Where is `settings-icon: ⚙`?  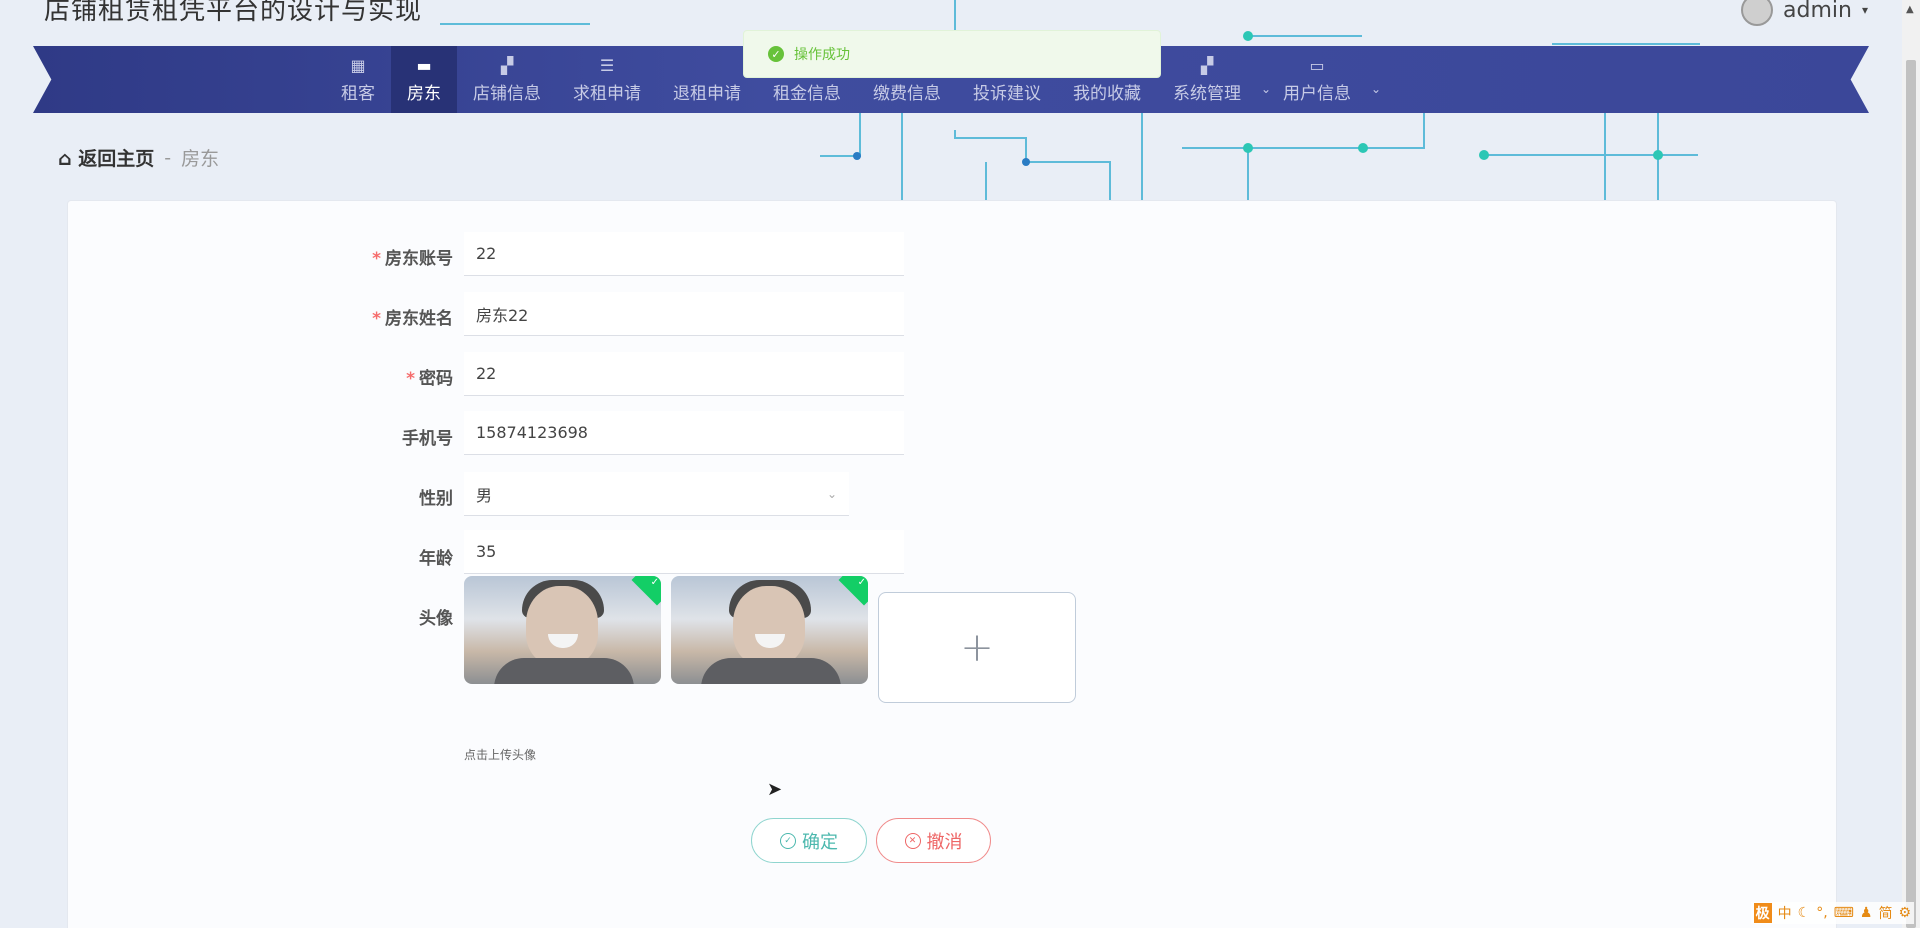 settings-icon: ⚙ is located at coordinates (1904, 913).